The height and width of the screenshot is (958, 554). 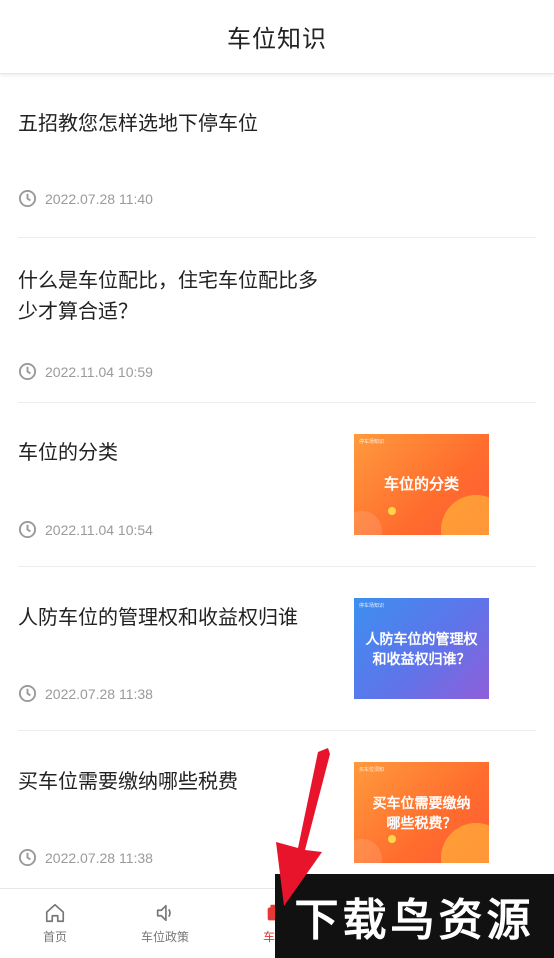 What do you see at coordinates (128, 782) in the screenshot?
I see `article-title: 买车位需要缴纳哪些税费` at bounding box center [128, 782].